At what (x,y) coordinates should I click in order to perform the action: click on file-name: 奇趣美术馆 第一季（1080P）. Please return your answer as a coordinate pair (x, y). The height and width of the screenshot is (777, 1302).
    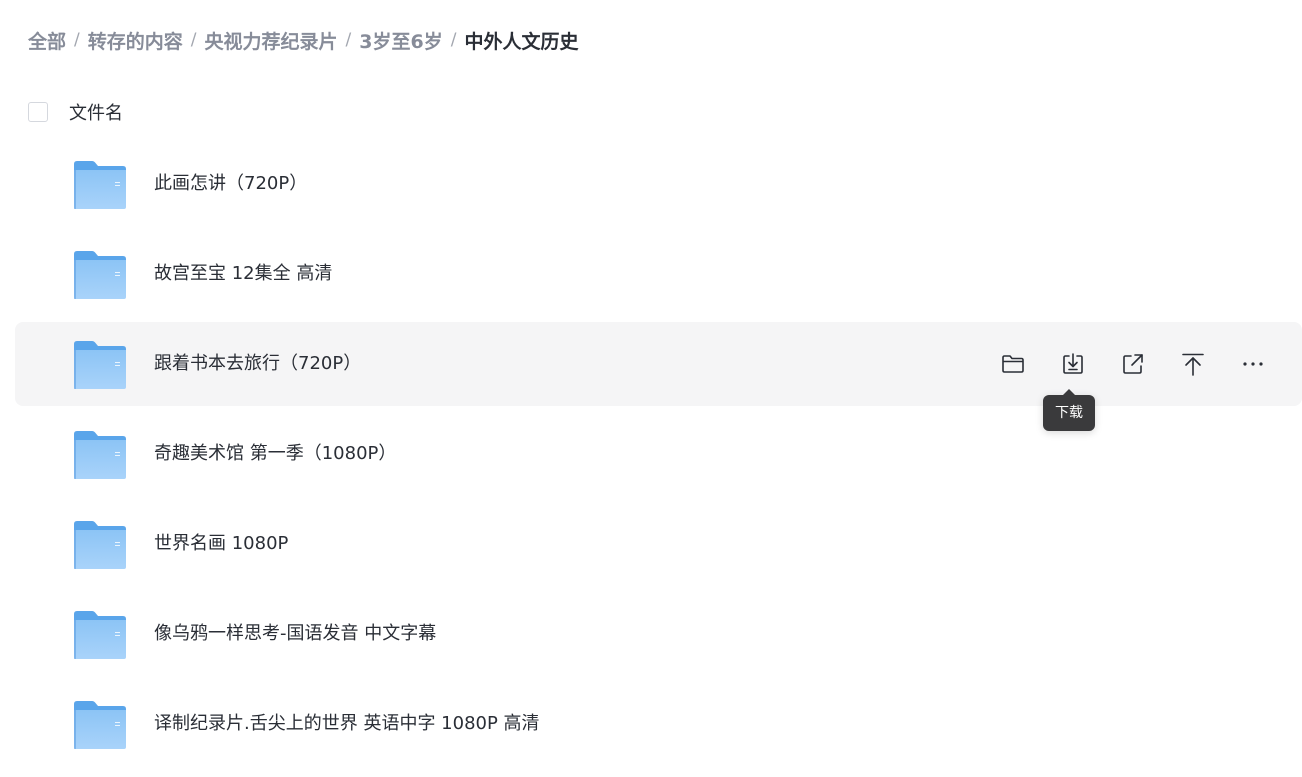
    Looking at the image, I should click on (275, 454).